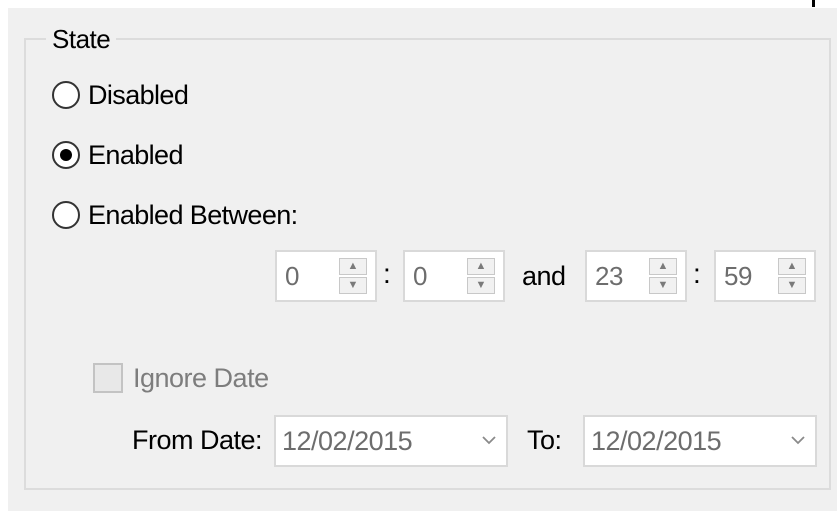  I want to click on radio-disabled: Disabled, so click(120, 95).